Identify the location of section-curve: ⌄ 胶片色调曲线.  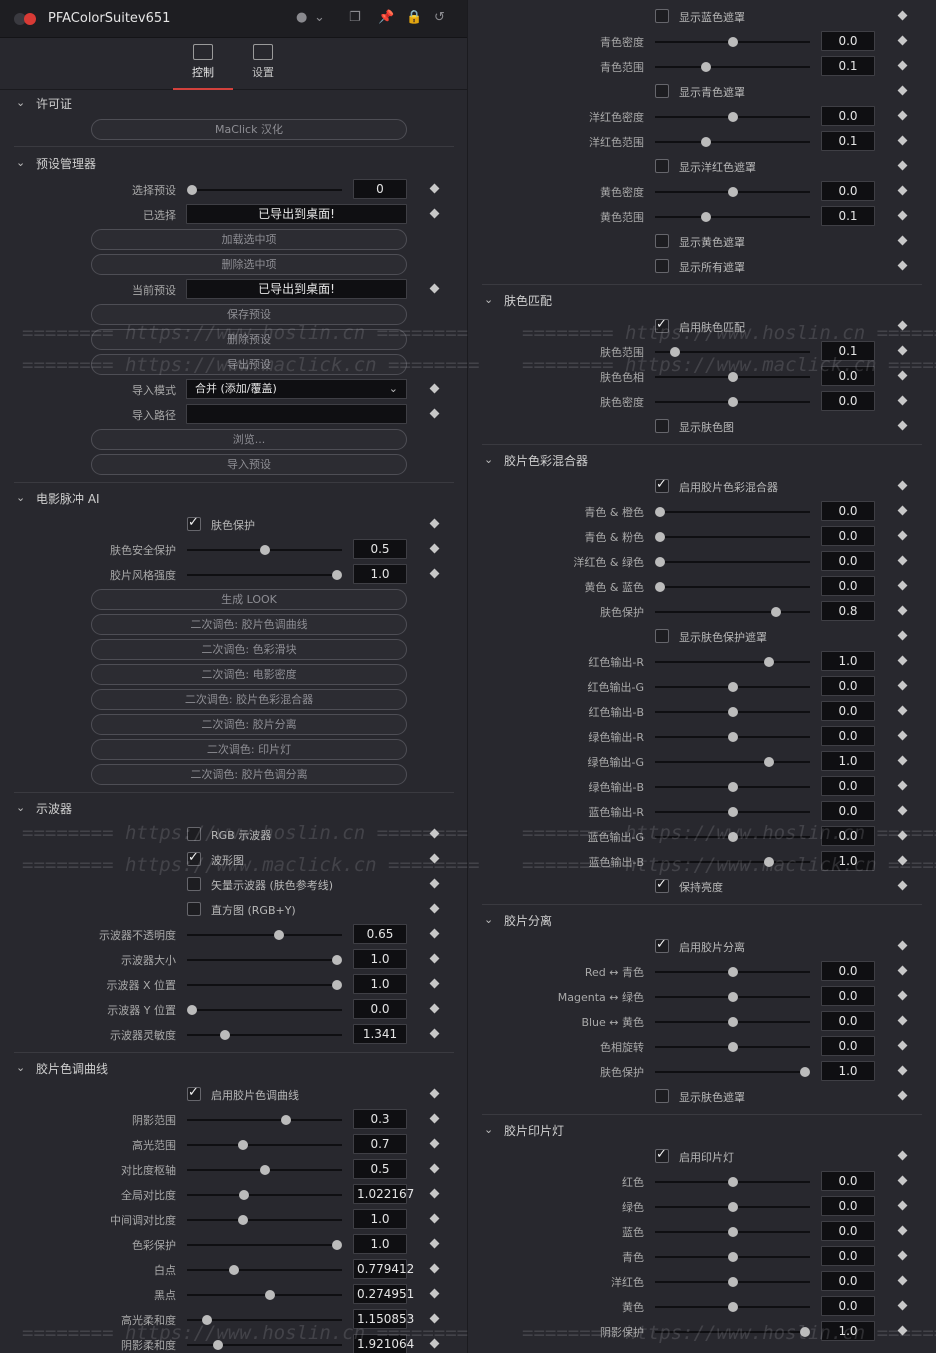
(234, 1068).